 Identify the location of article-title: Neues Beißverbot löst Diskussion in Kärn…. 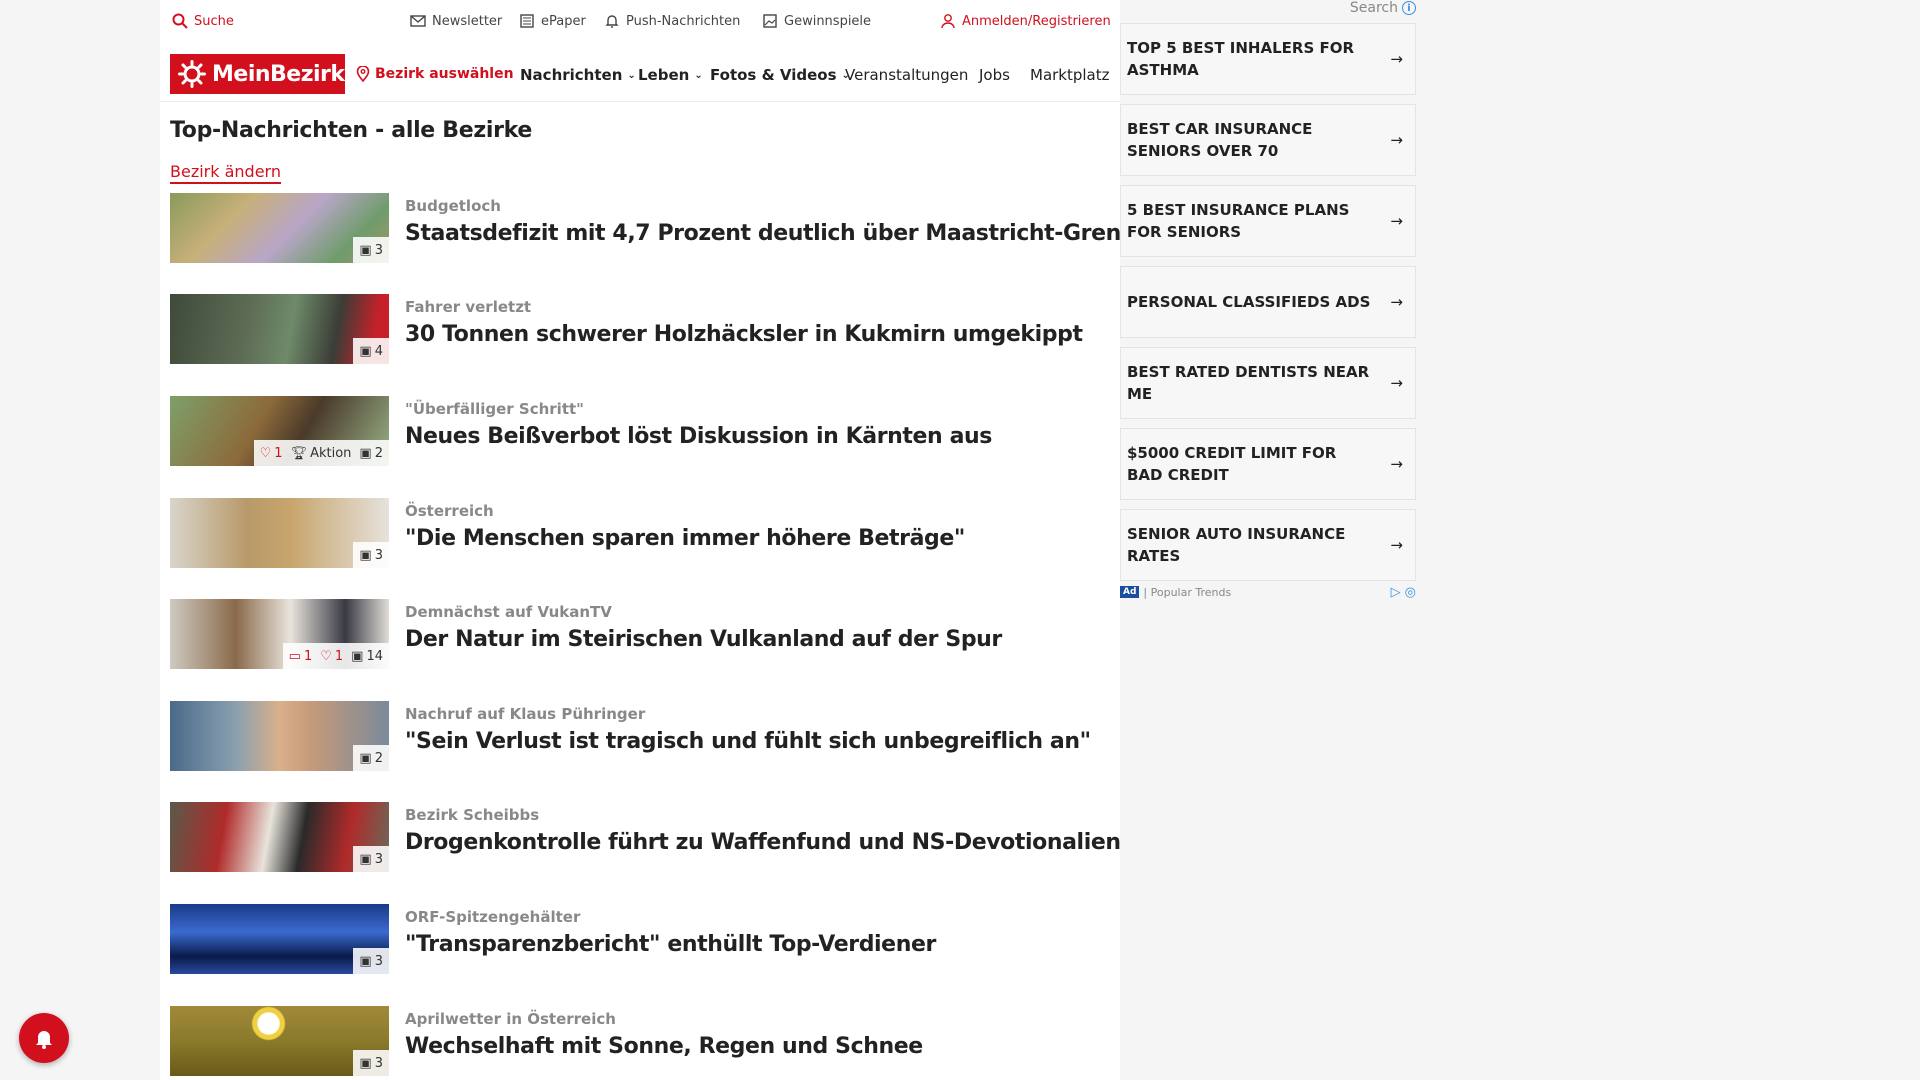
(698, 436).